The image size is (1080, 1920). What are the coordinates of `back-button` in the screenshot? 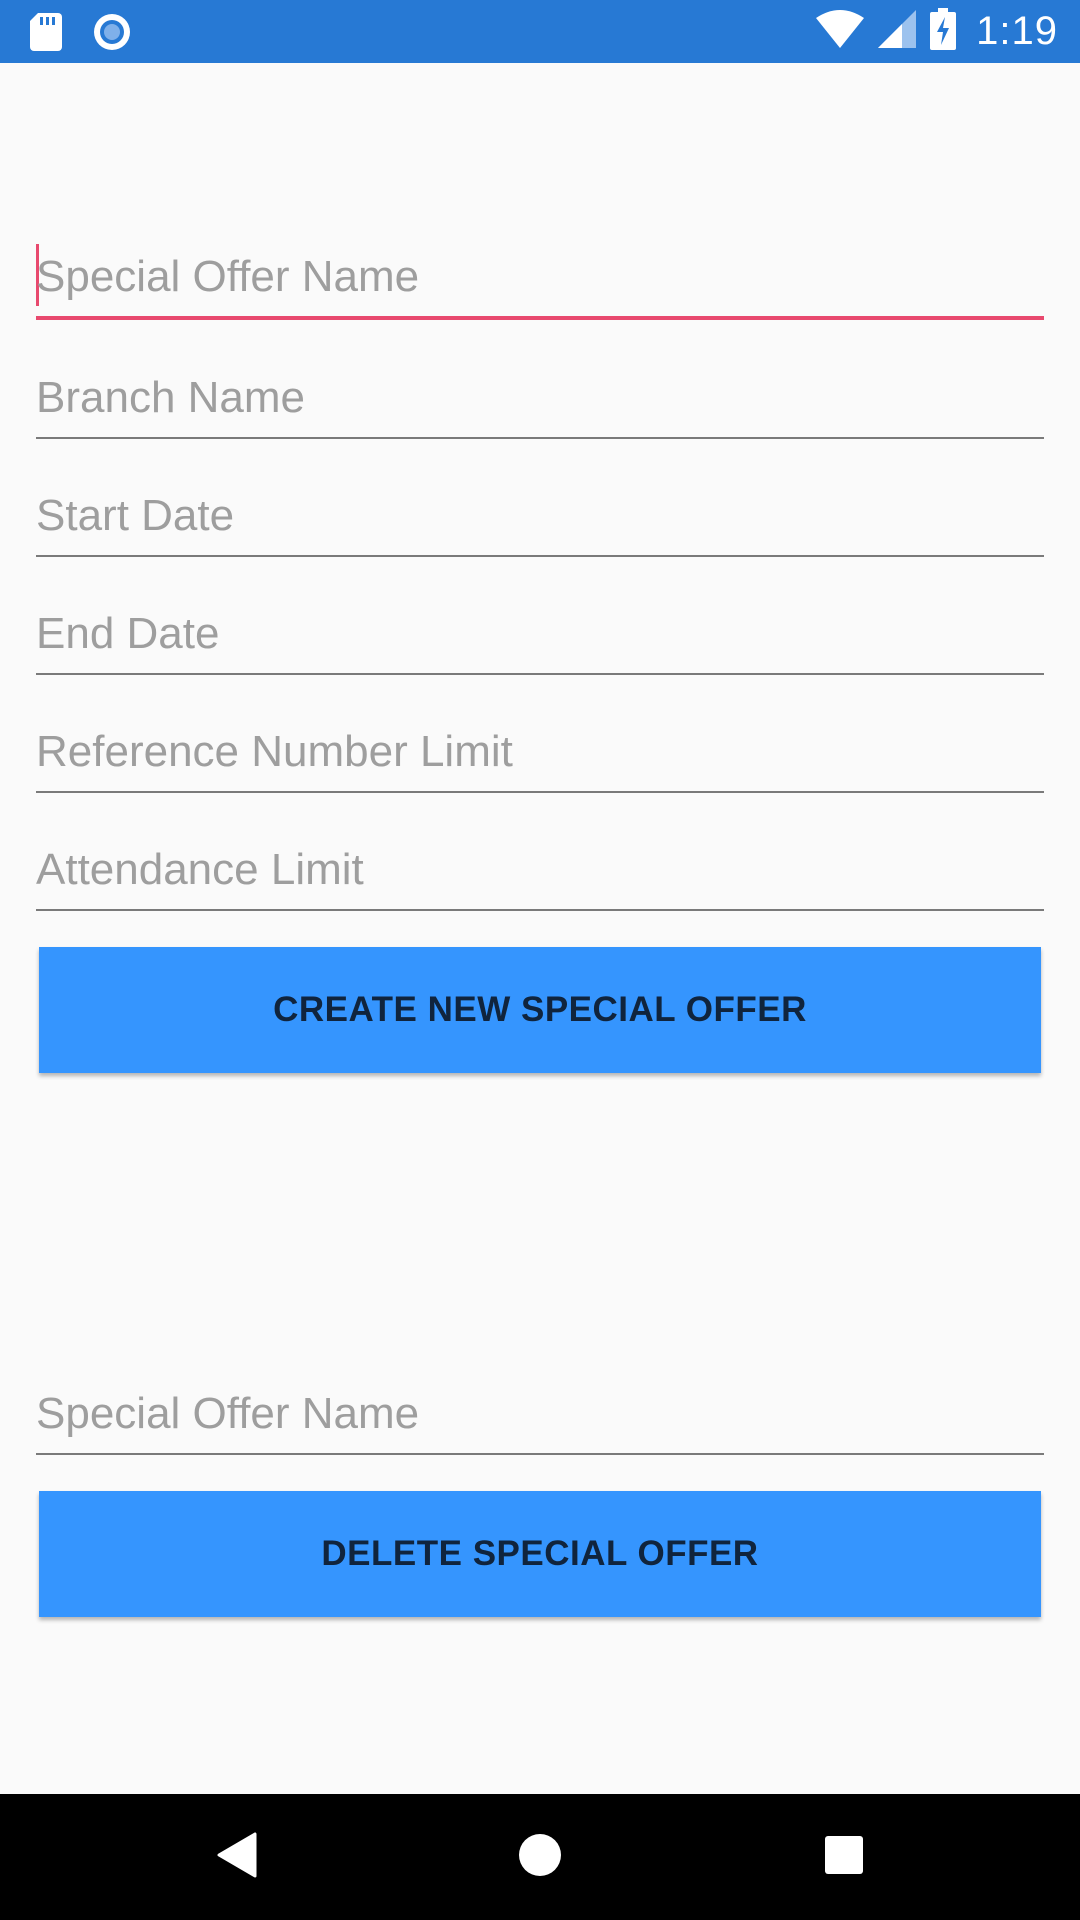 It's located at (237, 1857).